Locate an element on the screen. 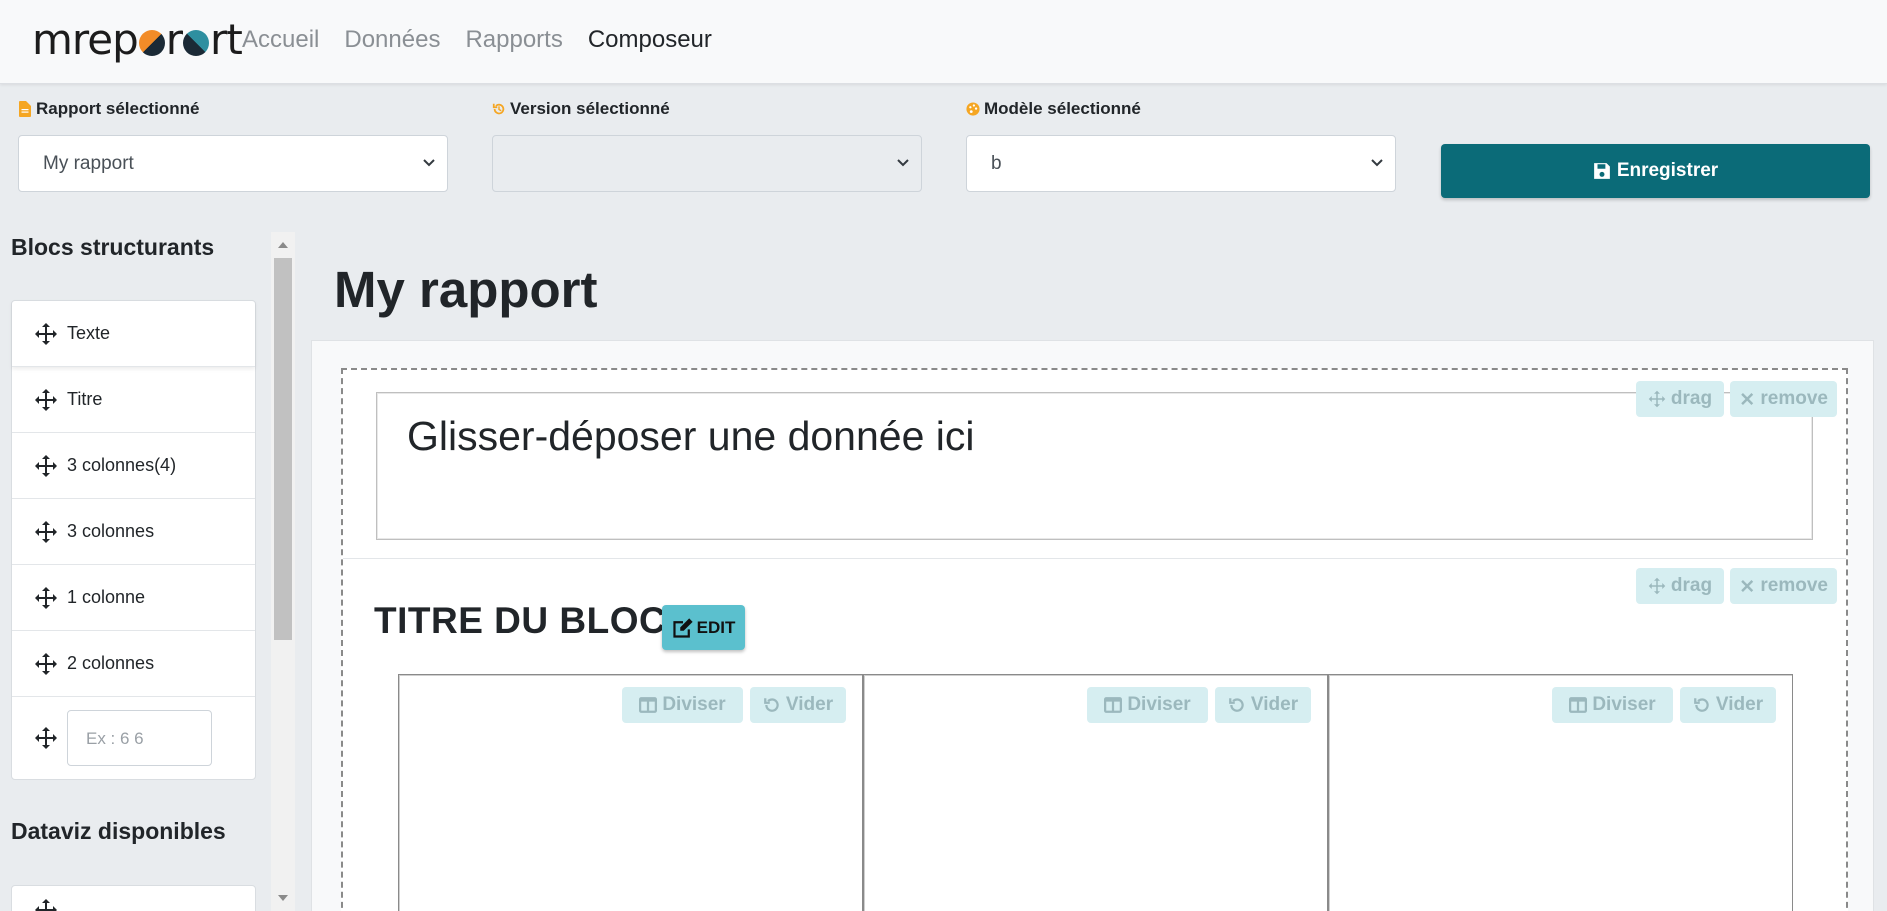 The width and height of the screenshot is (1887, 911). rapport-select: My rapport is located at coordinates (233, 163).